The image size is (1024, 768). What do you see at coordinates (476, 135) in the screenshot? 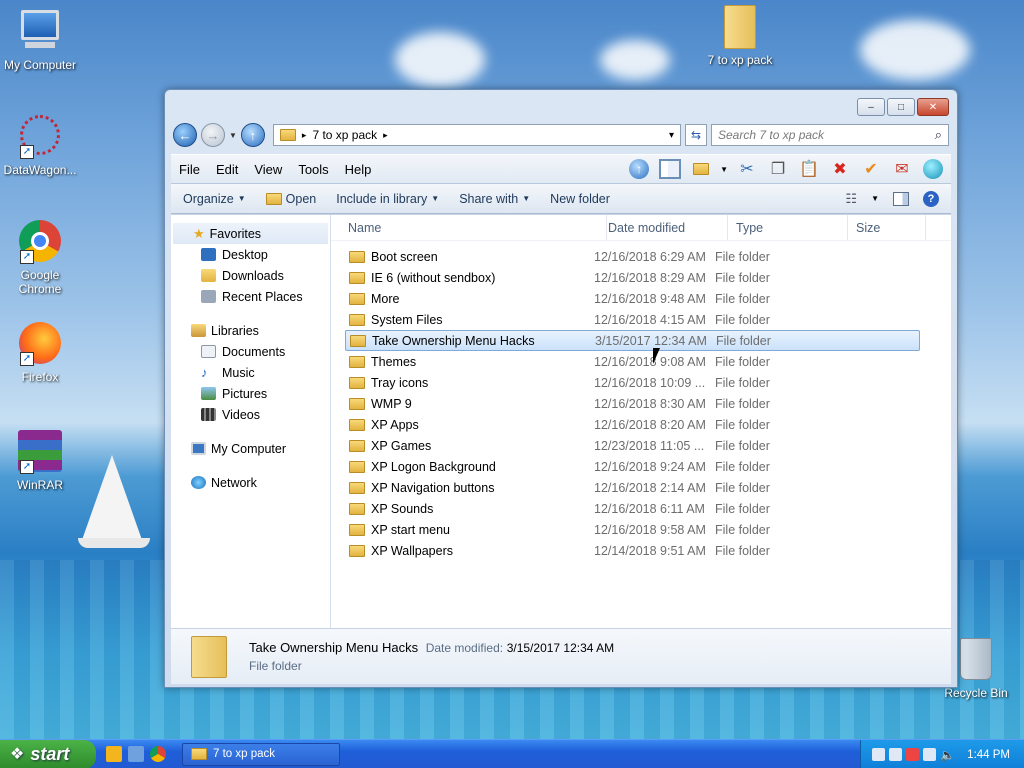
I see `address-bar: ▸ 7 to xp pack ▸ ▾` at bounding box center [476, 135].